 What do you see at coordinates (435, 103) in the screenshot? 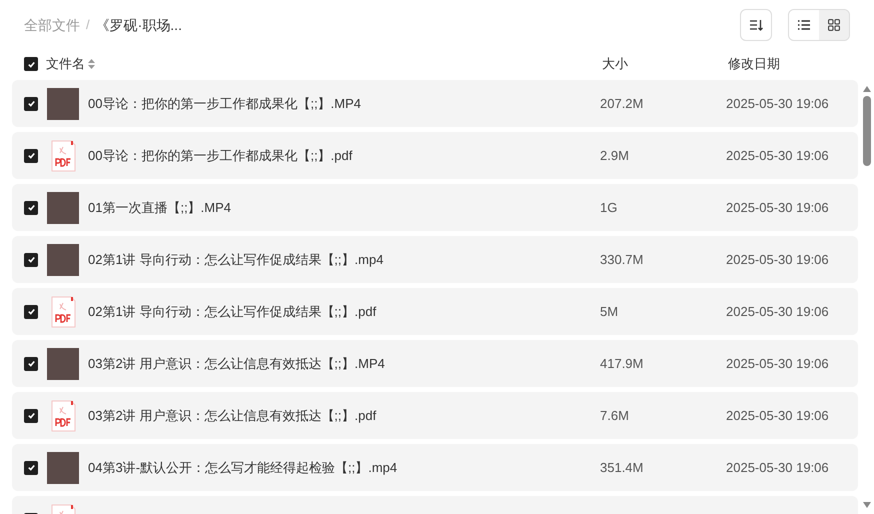
I see `file-row: 00导论：把你的第一步工作都成果化【;;】.MP4 207.2M 2025-05-30 19:06` at bounding box center [435, 103].